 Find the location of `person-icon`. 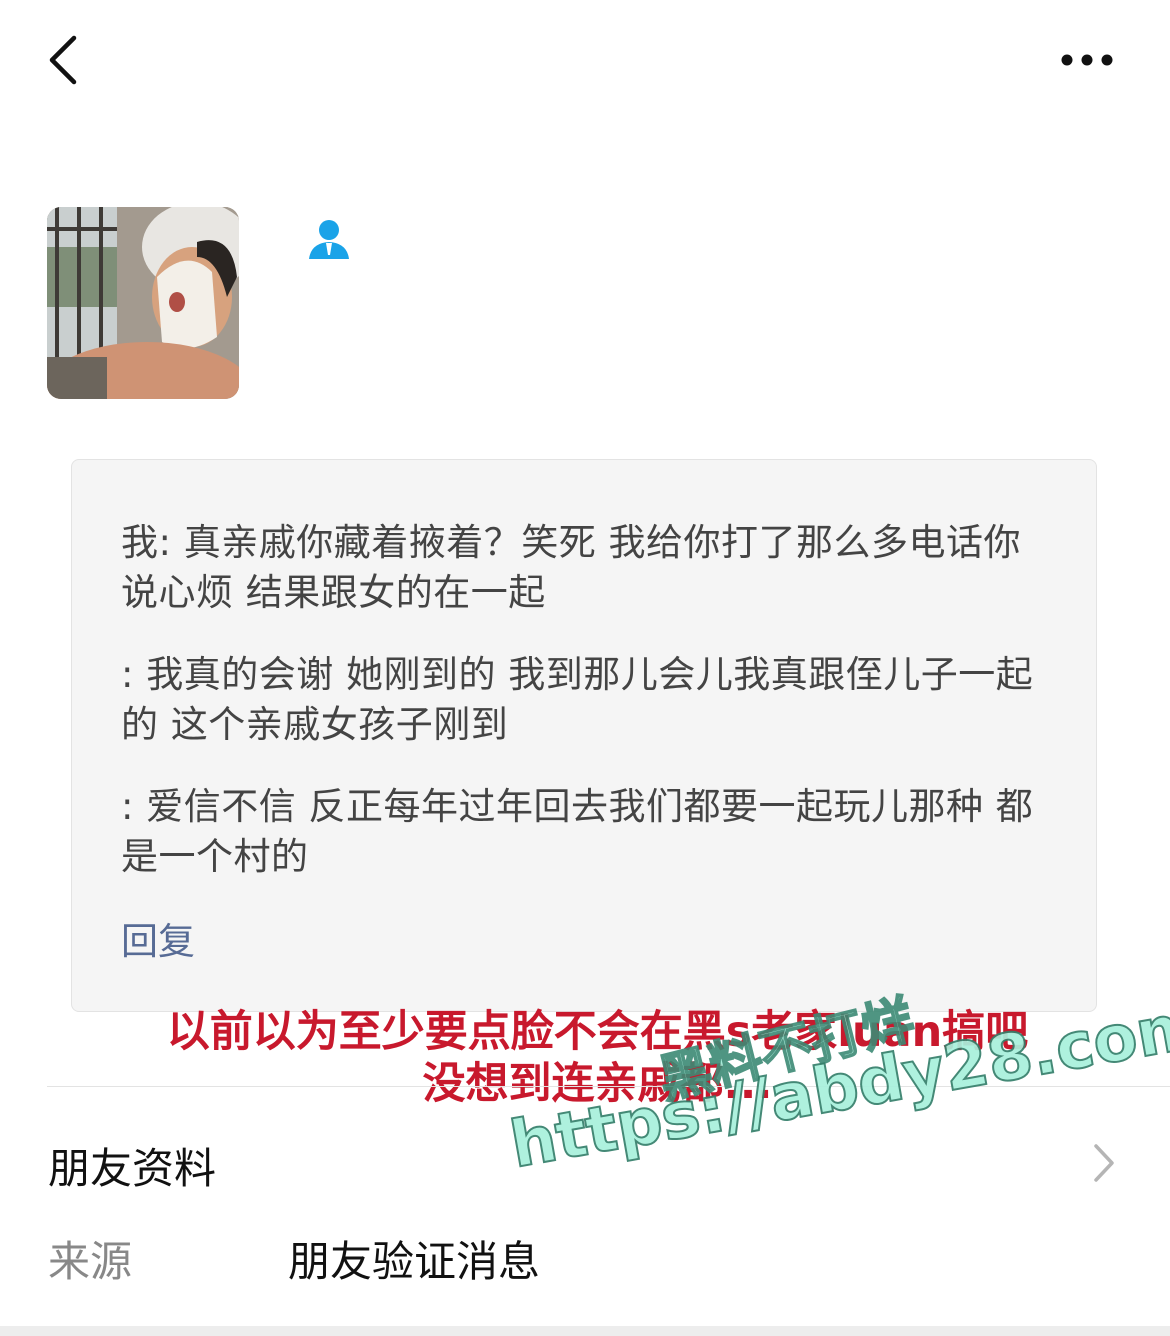

person-icon is located at coordinates (329, 239).